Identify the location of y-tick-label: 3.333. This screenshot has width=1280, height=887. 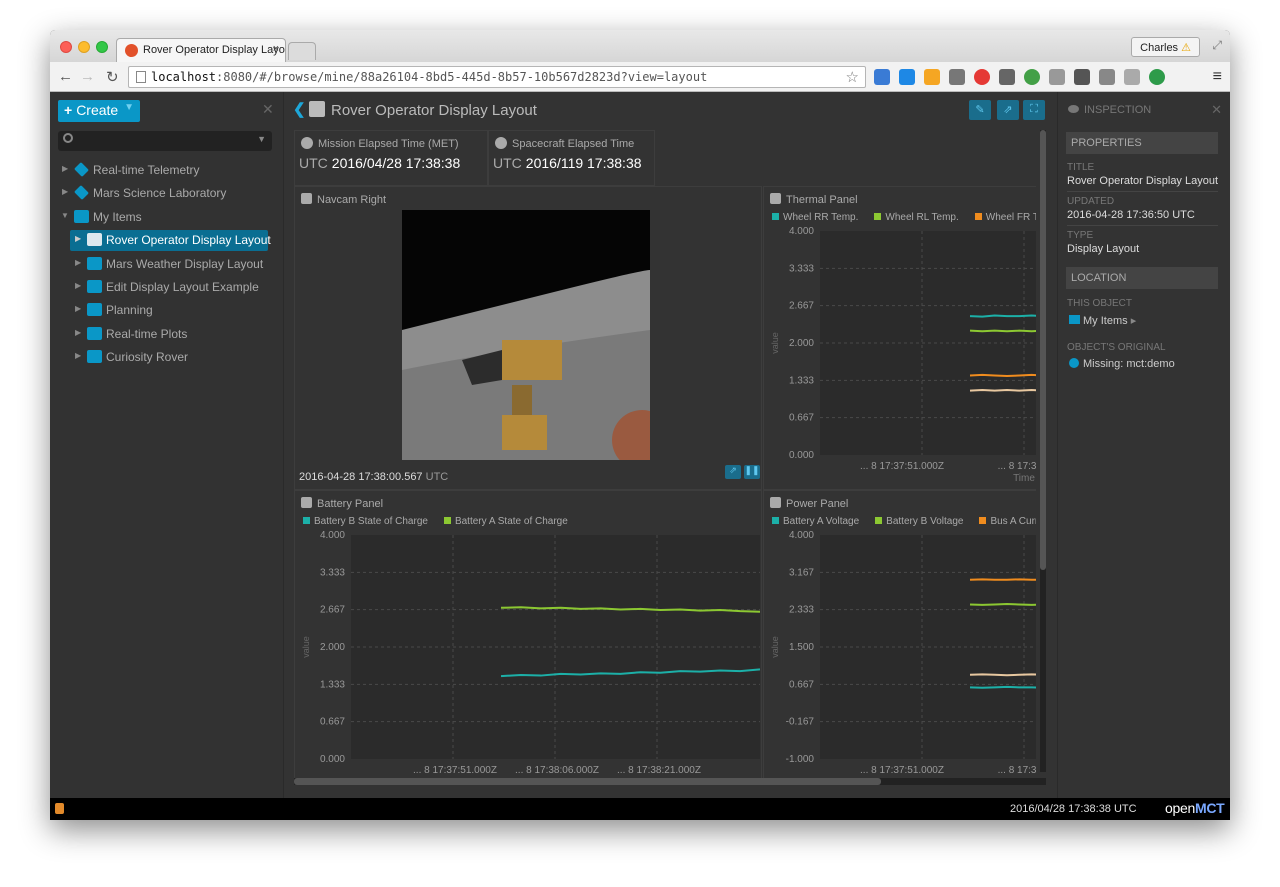
(801, 268).